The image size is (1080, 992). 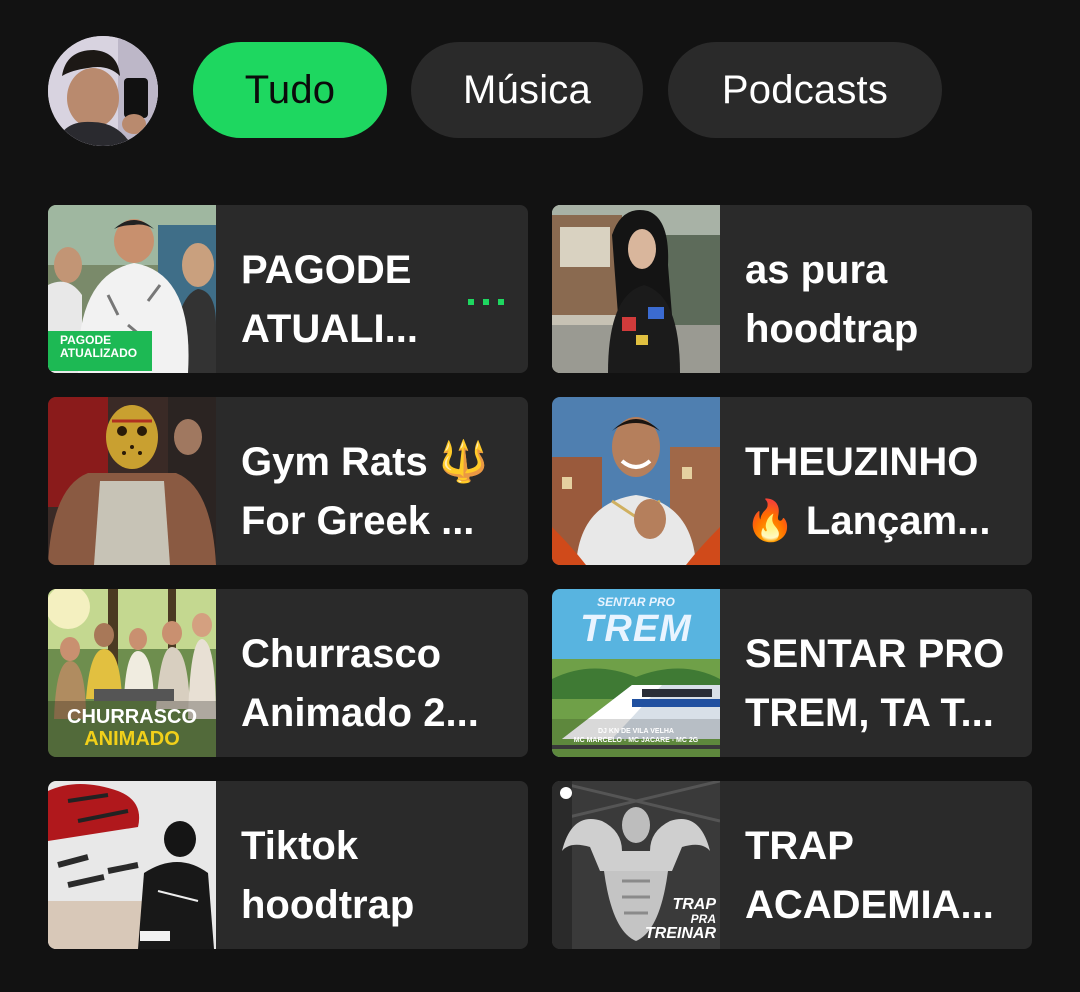 What do you see at coordinates (636, 602) in the screenshot?
I see `cover-text-line: SENTAR PRO` at bounding box center [636, 602].